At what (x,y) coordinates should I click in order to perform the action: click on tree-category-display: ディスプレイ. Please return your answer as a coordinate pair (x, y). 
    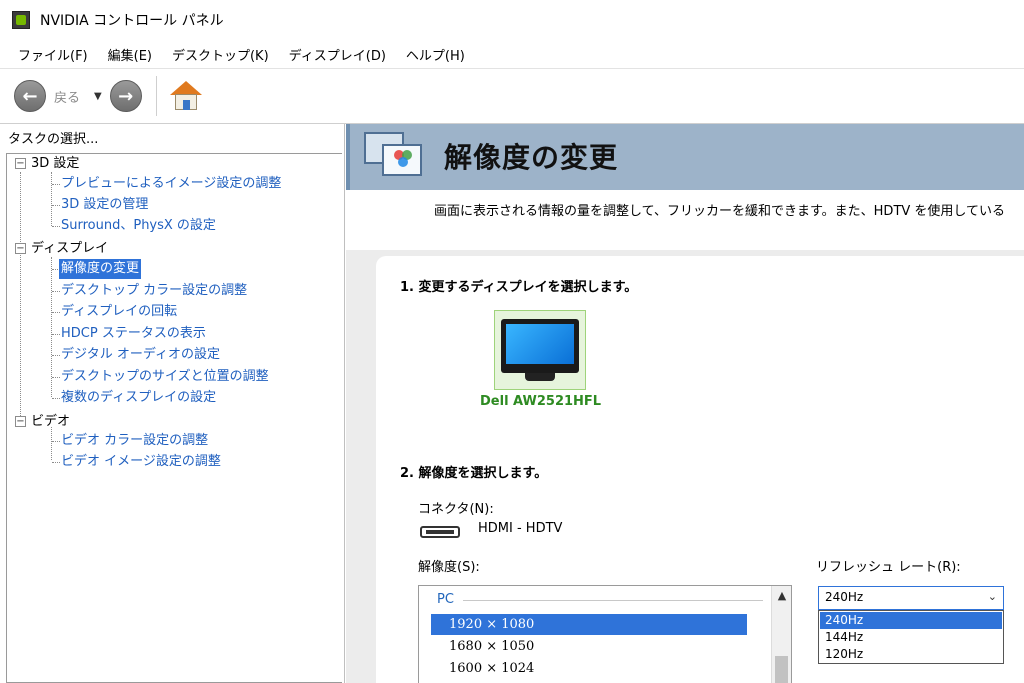
    Looking at the image, I should click on (69, 249).